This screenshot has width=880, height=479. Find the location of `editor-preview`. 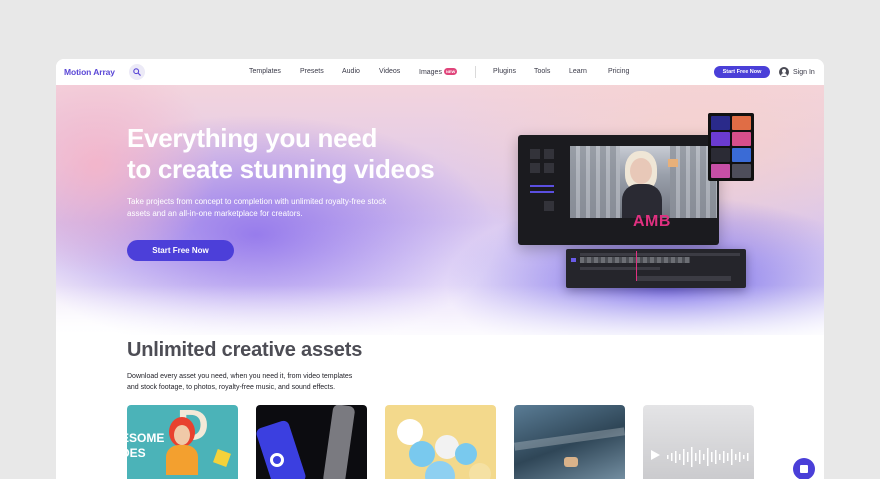

editor-preview is located at coordinates (643, 182).